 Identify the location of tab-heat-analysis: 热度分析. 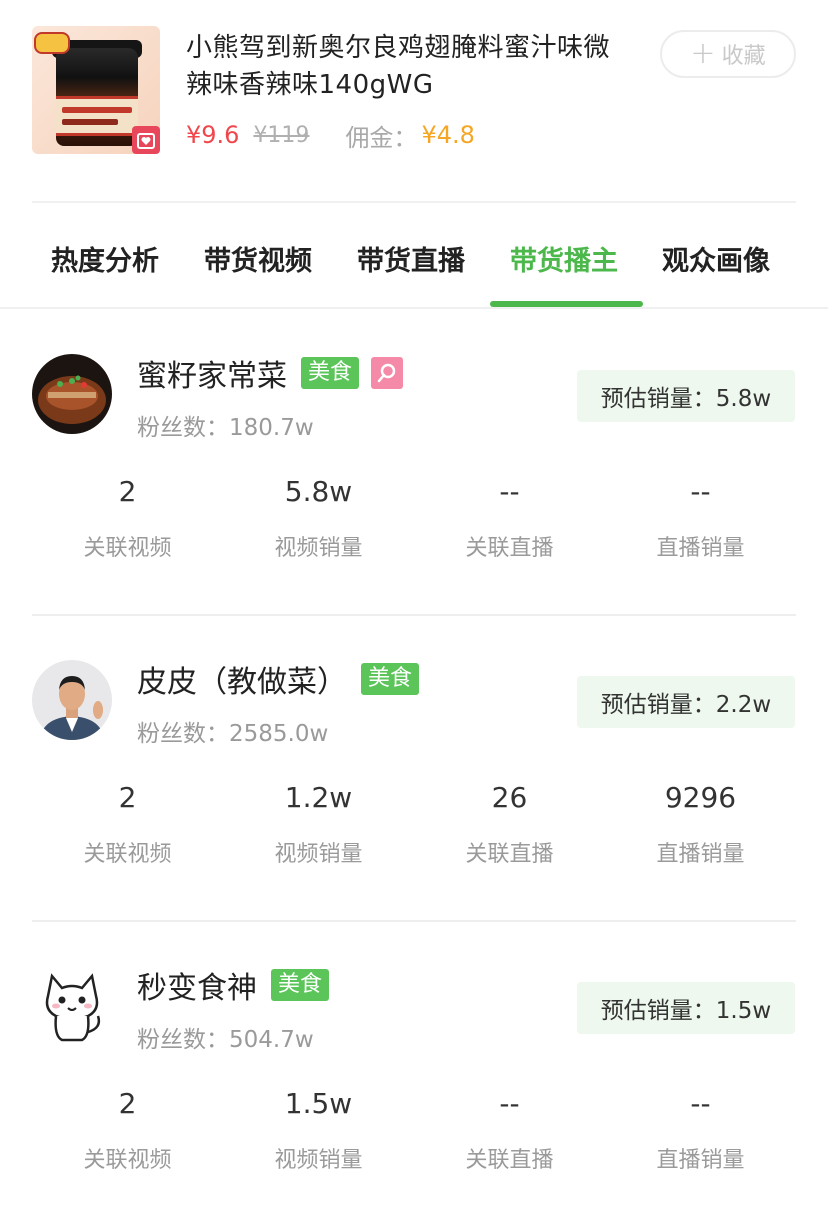
(105, 258).